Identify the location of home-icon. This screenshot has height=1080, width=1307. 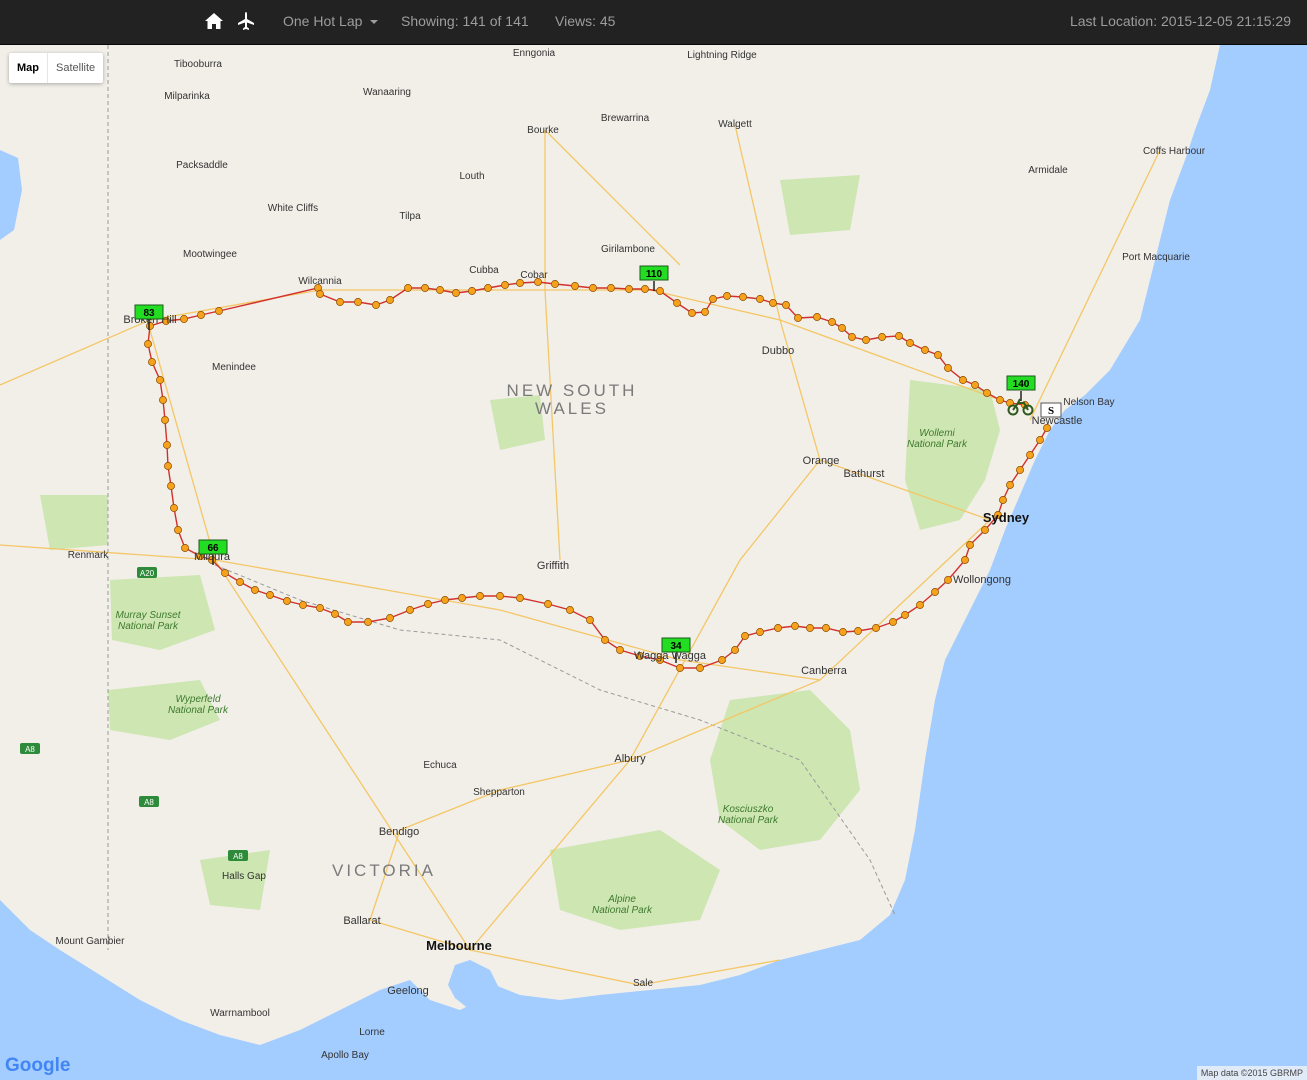
(214, 22).